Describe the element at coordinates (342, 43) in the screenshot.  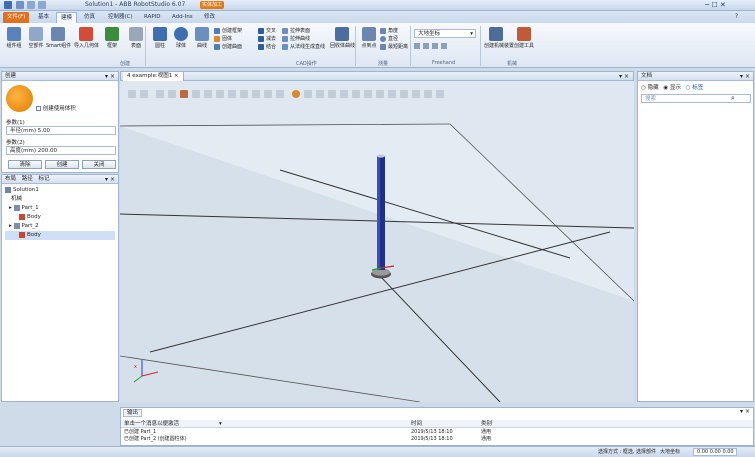
I see `recover-curve-button: 回收体曲线` at that location.